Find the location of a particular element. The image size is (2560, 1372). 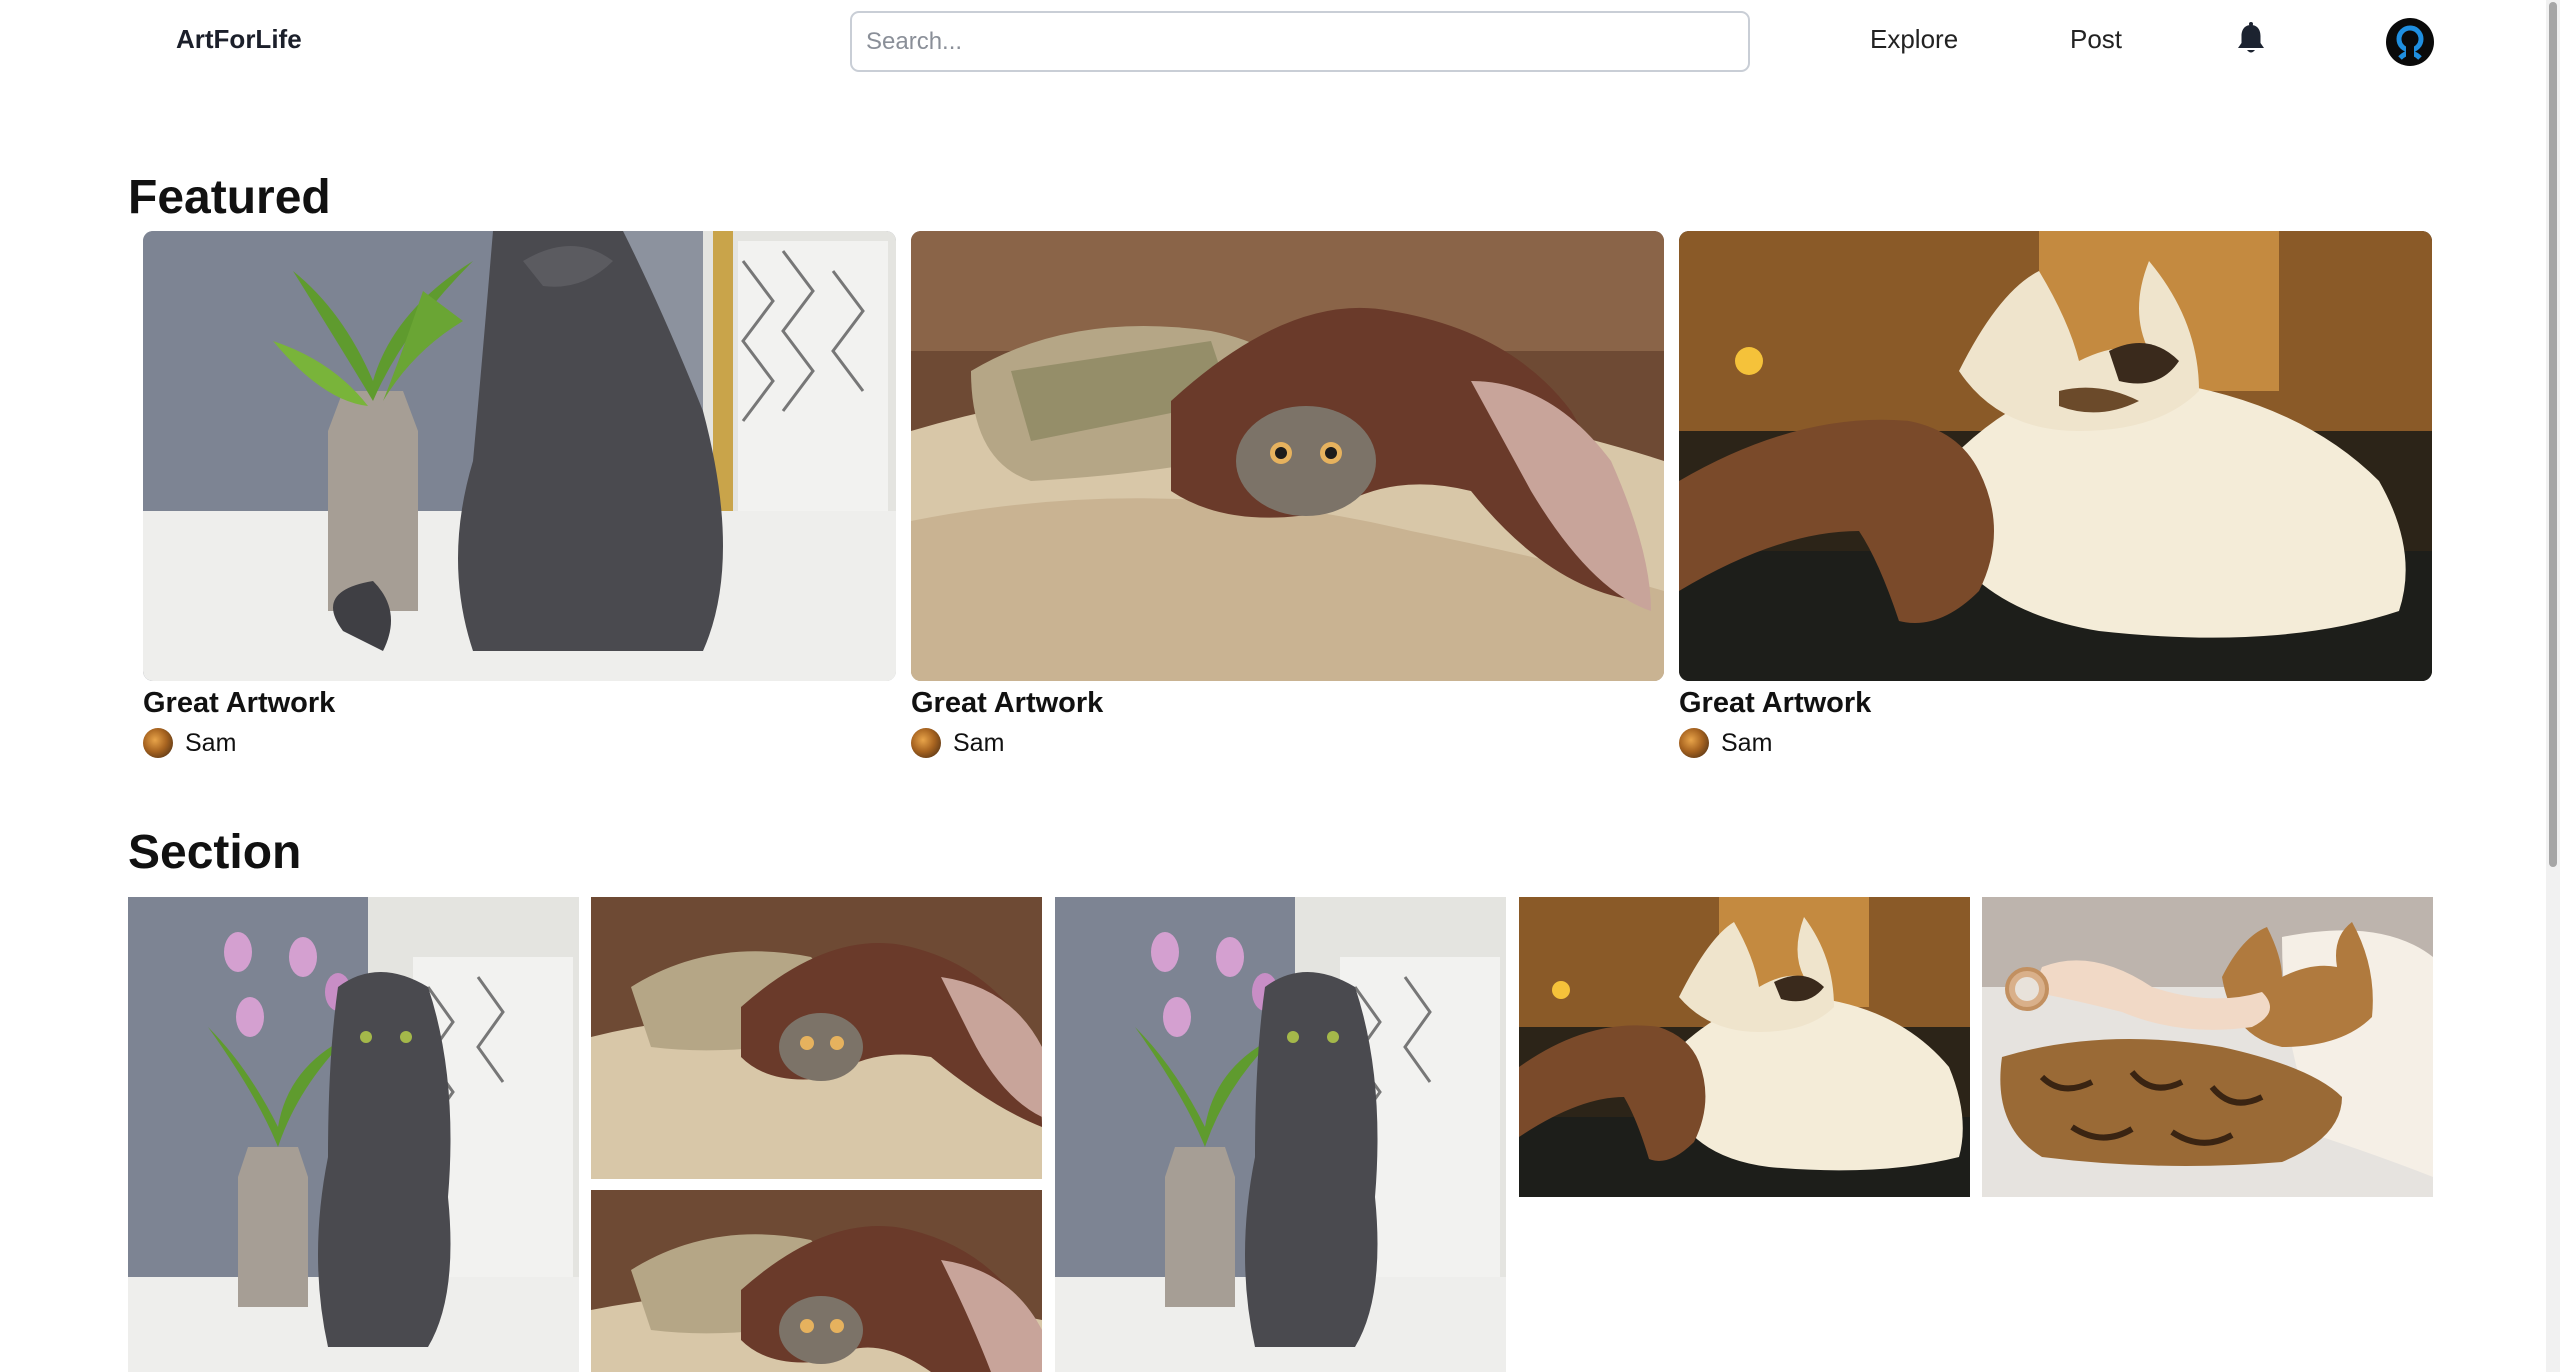

artwork-image-calico-cat is located at coordinates (2055, 456).